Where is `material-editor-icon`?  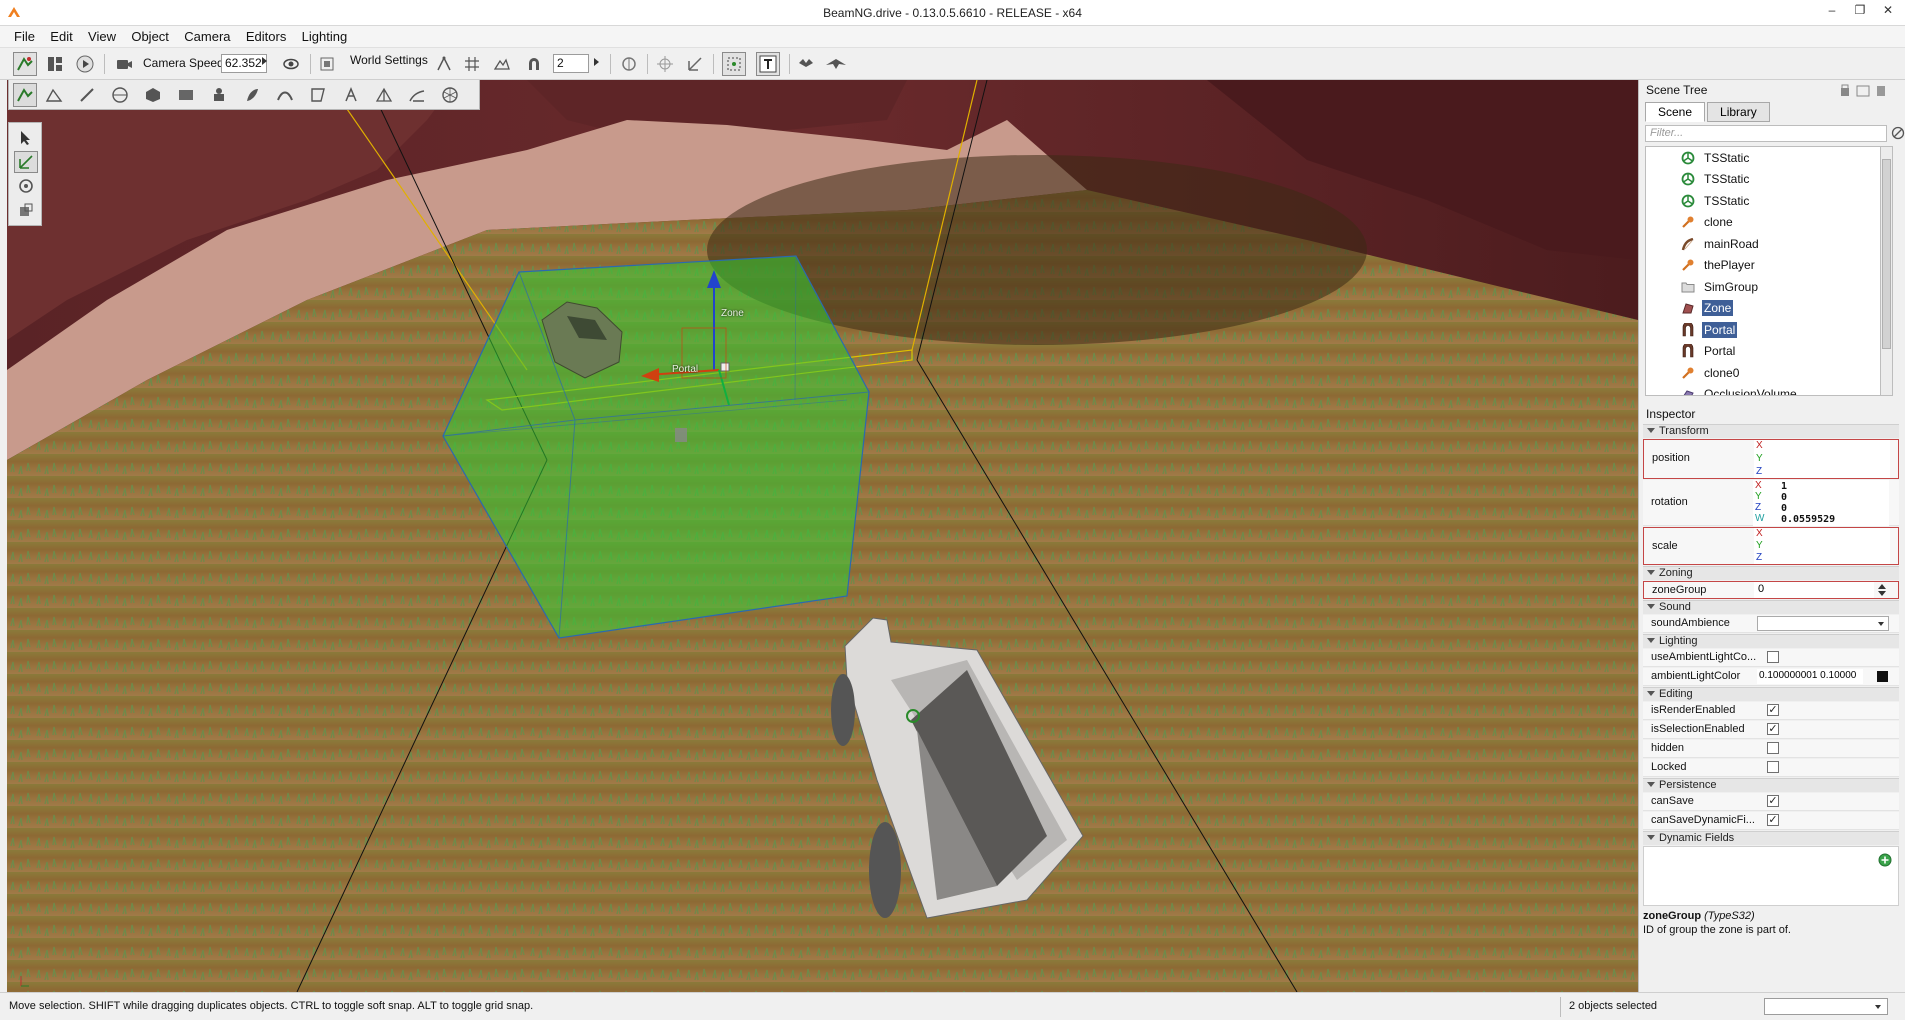
material-editor-icon is located at coordinates (120, 95).